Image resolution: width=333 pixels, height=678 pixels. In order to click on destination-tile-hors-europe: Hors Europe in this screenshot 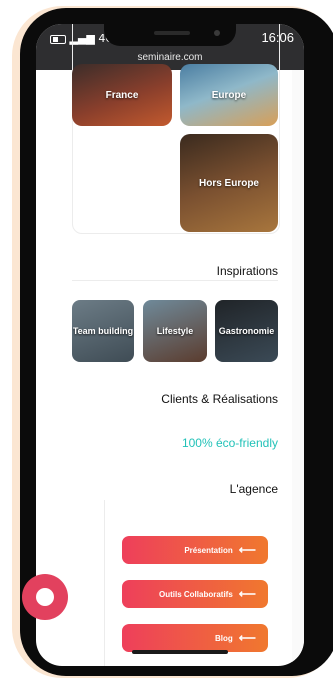, I will do `click(229, 183)`.